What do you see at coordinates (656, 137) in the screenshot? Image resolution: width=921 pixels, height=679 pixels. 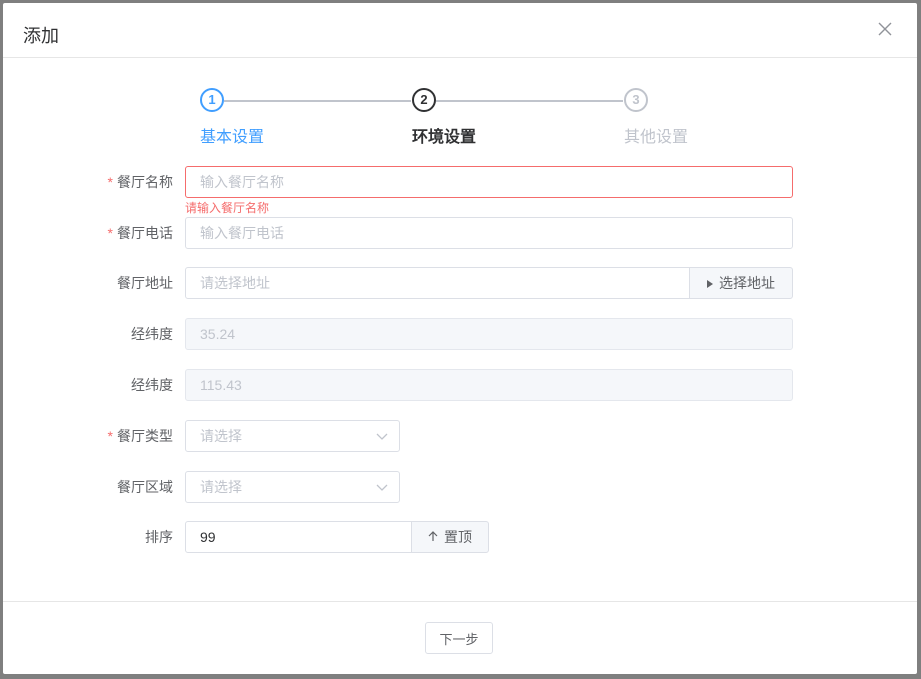 I see `step-3-title: 其他设置` at bounding box center [656, 137].